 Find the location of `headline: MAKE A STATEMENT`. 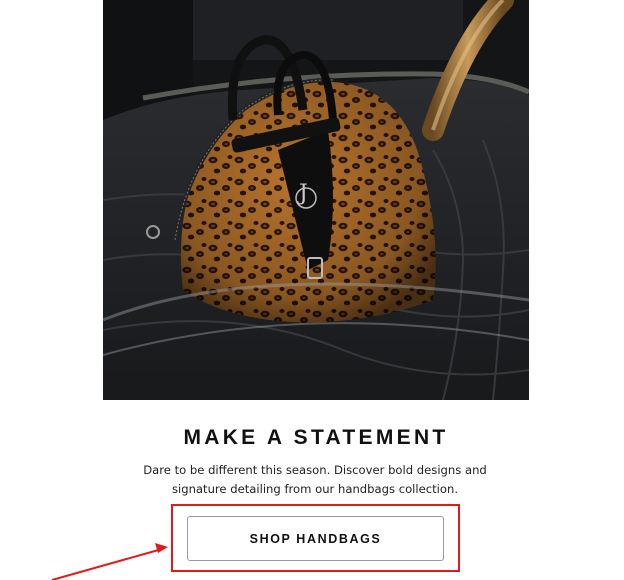

headline: MAKE A STATEMENT is located at coordinates (316, 437).